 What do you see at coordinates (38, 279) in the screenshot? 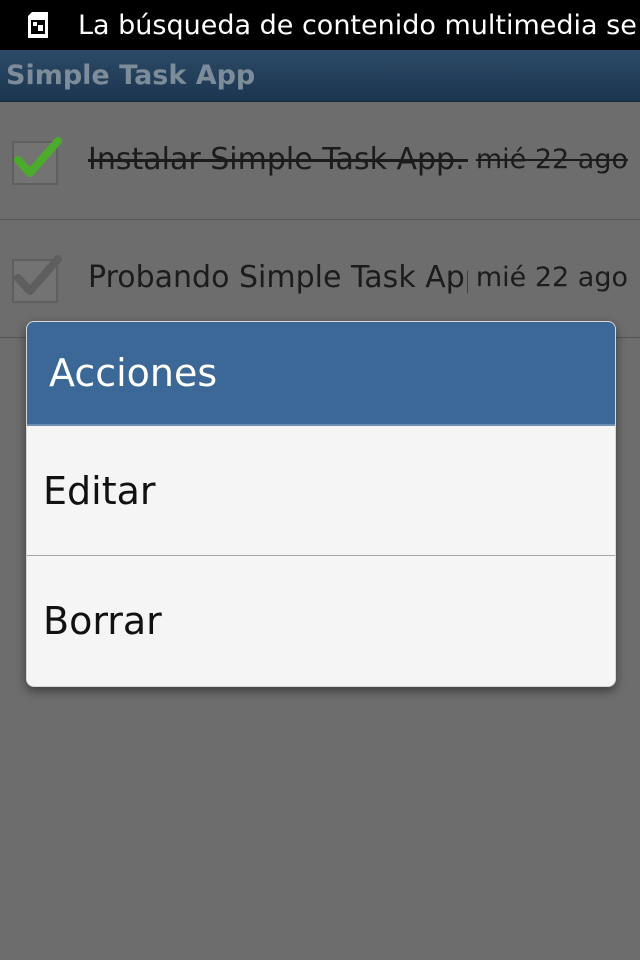
I see `checkbox-unchecked-icon` at bounding box center [38, 279].